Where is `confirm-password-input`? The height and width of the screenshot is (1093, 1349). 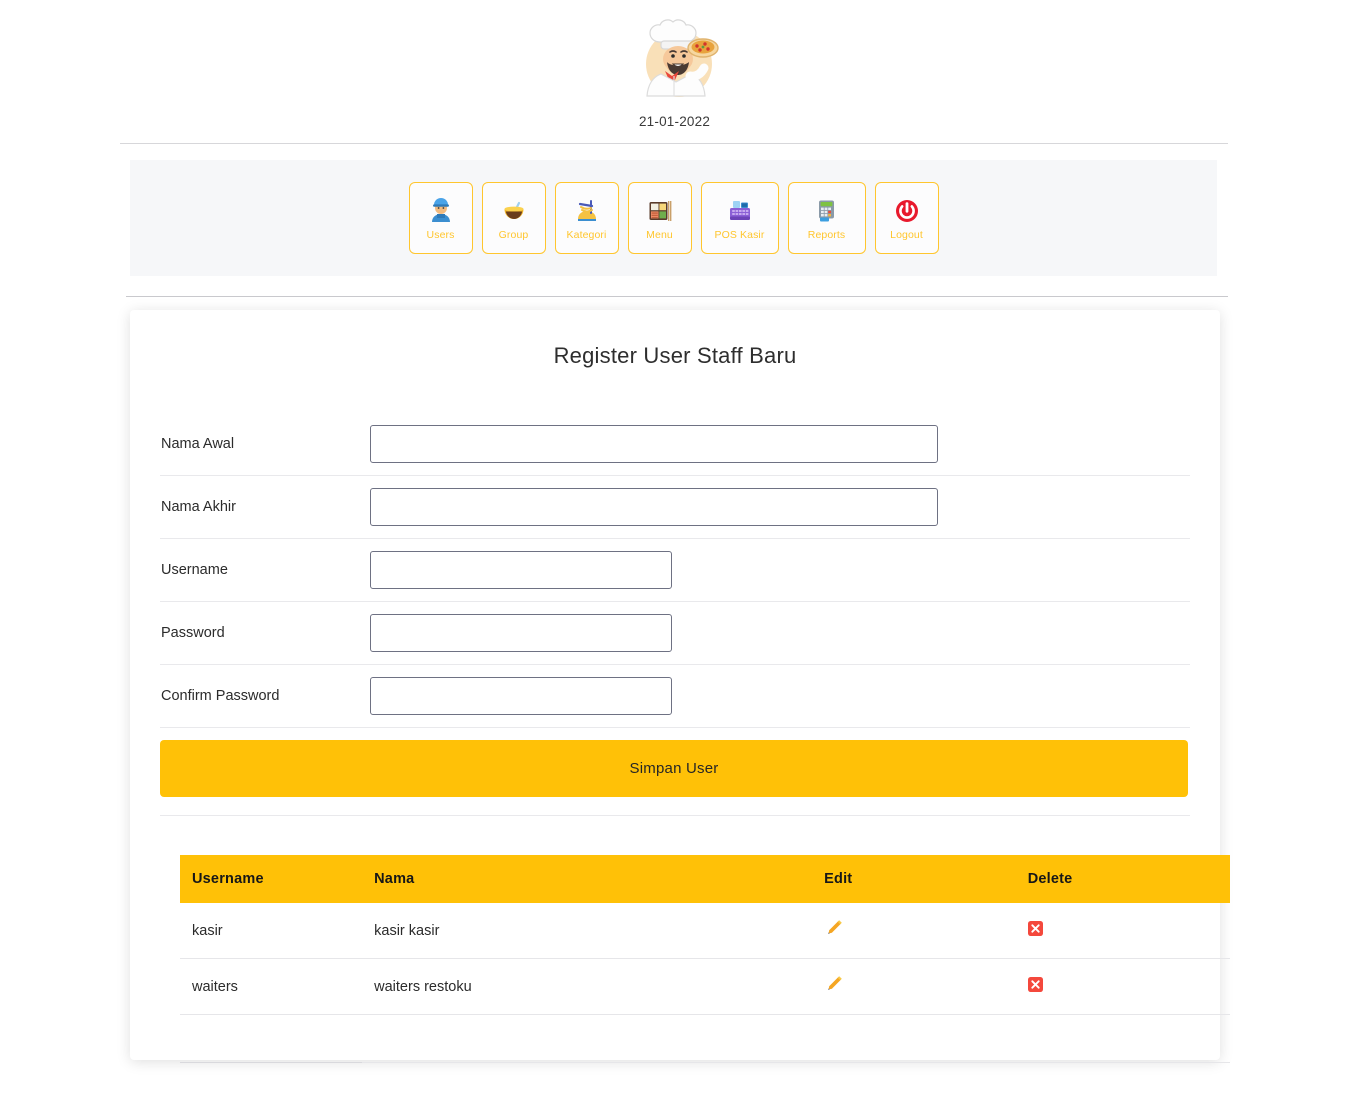
confirm-password-input is located at coordinates (521, 696).